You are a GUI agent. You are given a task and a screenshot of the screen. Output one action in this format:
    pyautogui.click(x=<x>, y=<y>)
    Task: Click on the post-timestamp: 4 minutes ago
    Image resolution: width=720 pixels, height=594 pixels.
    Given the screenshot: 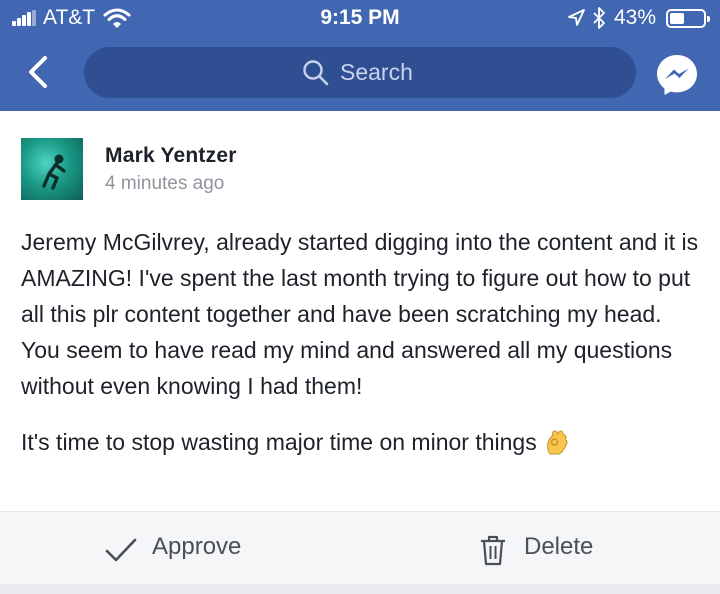 What is the action you would take?
    pyautogui.click(x=164, y=184)
    